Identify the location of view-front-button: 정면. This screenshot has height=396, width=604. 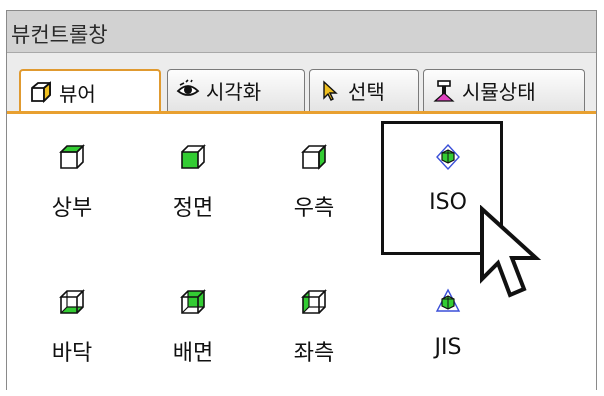
(193, 167).